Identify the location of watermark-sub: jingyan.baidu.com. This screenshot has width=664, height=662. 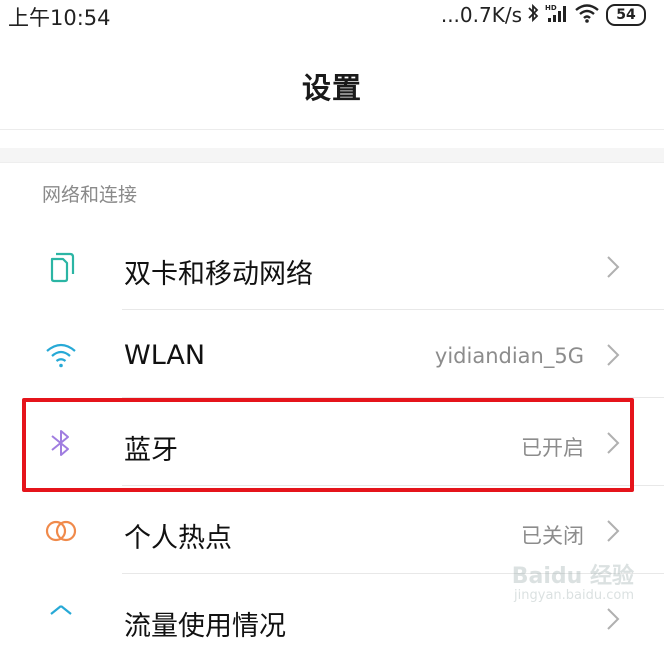
(574, 595).